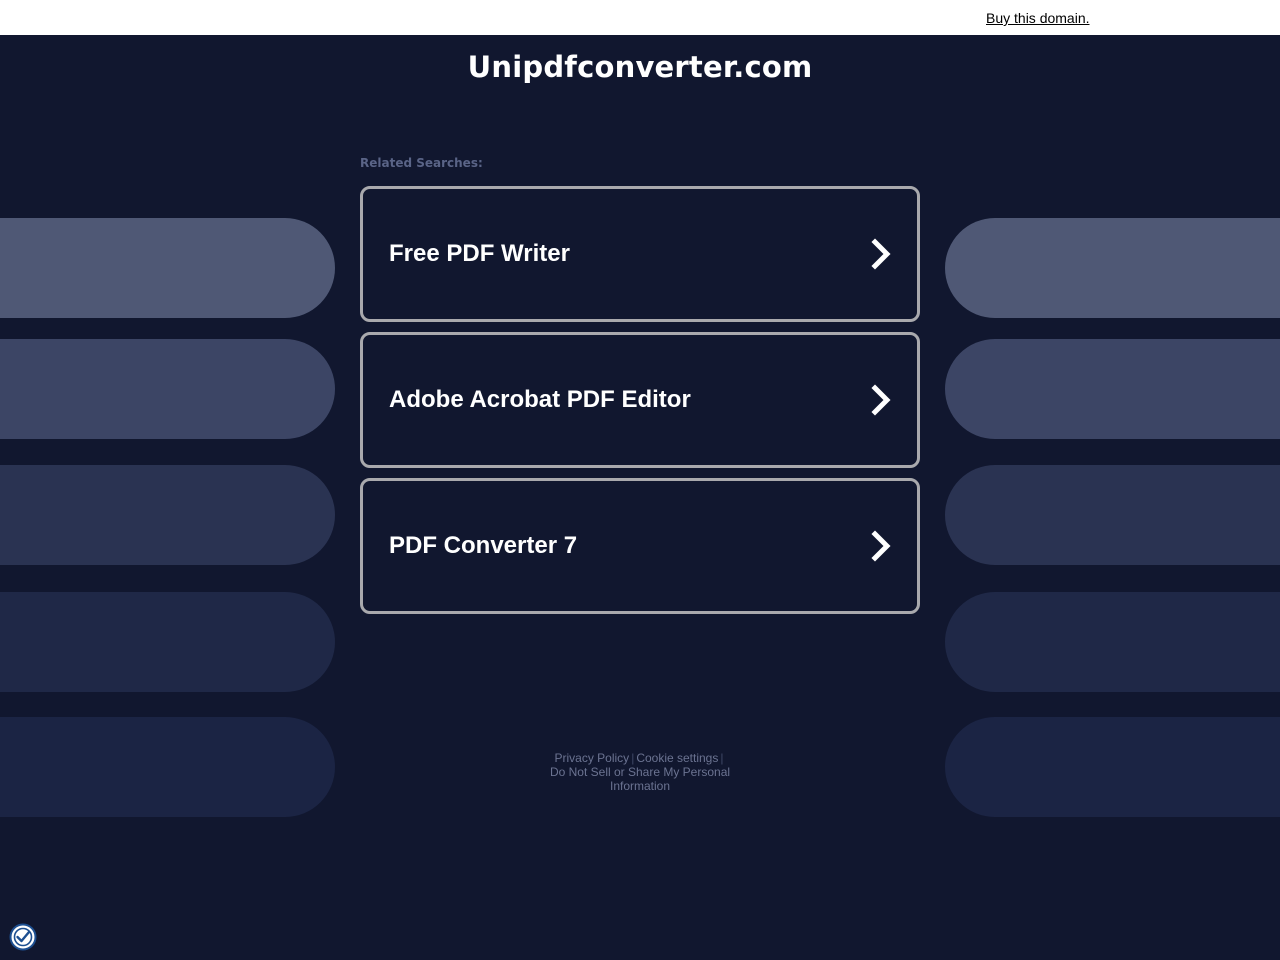 This screenshot has height=960, width=1280. I want to click on search-link-label: Adobe Acrobat PDF Editor, so click(540, 399).